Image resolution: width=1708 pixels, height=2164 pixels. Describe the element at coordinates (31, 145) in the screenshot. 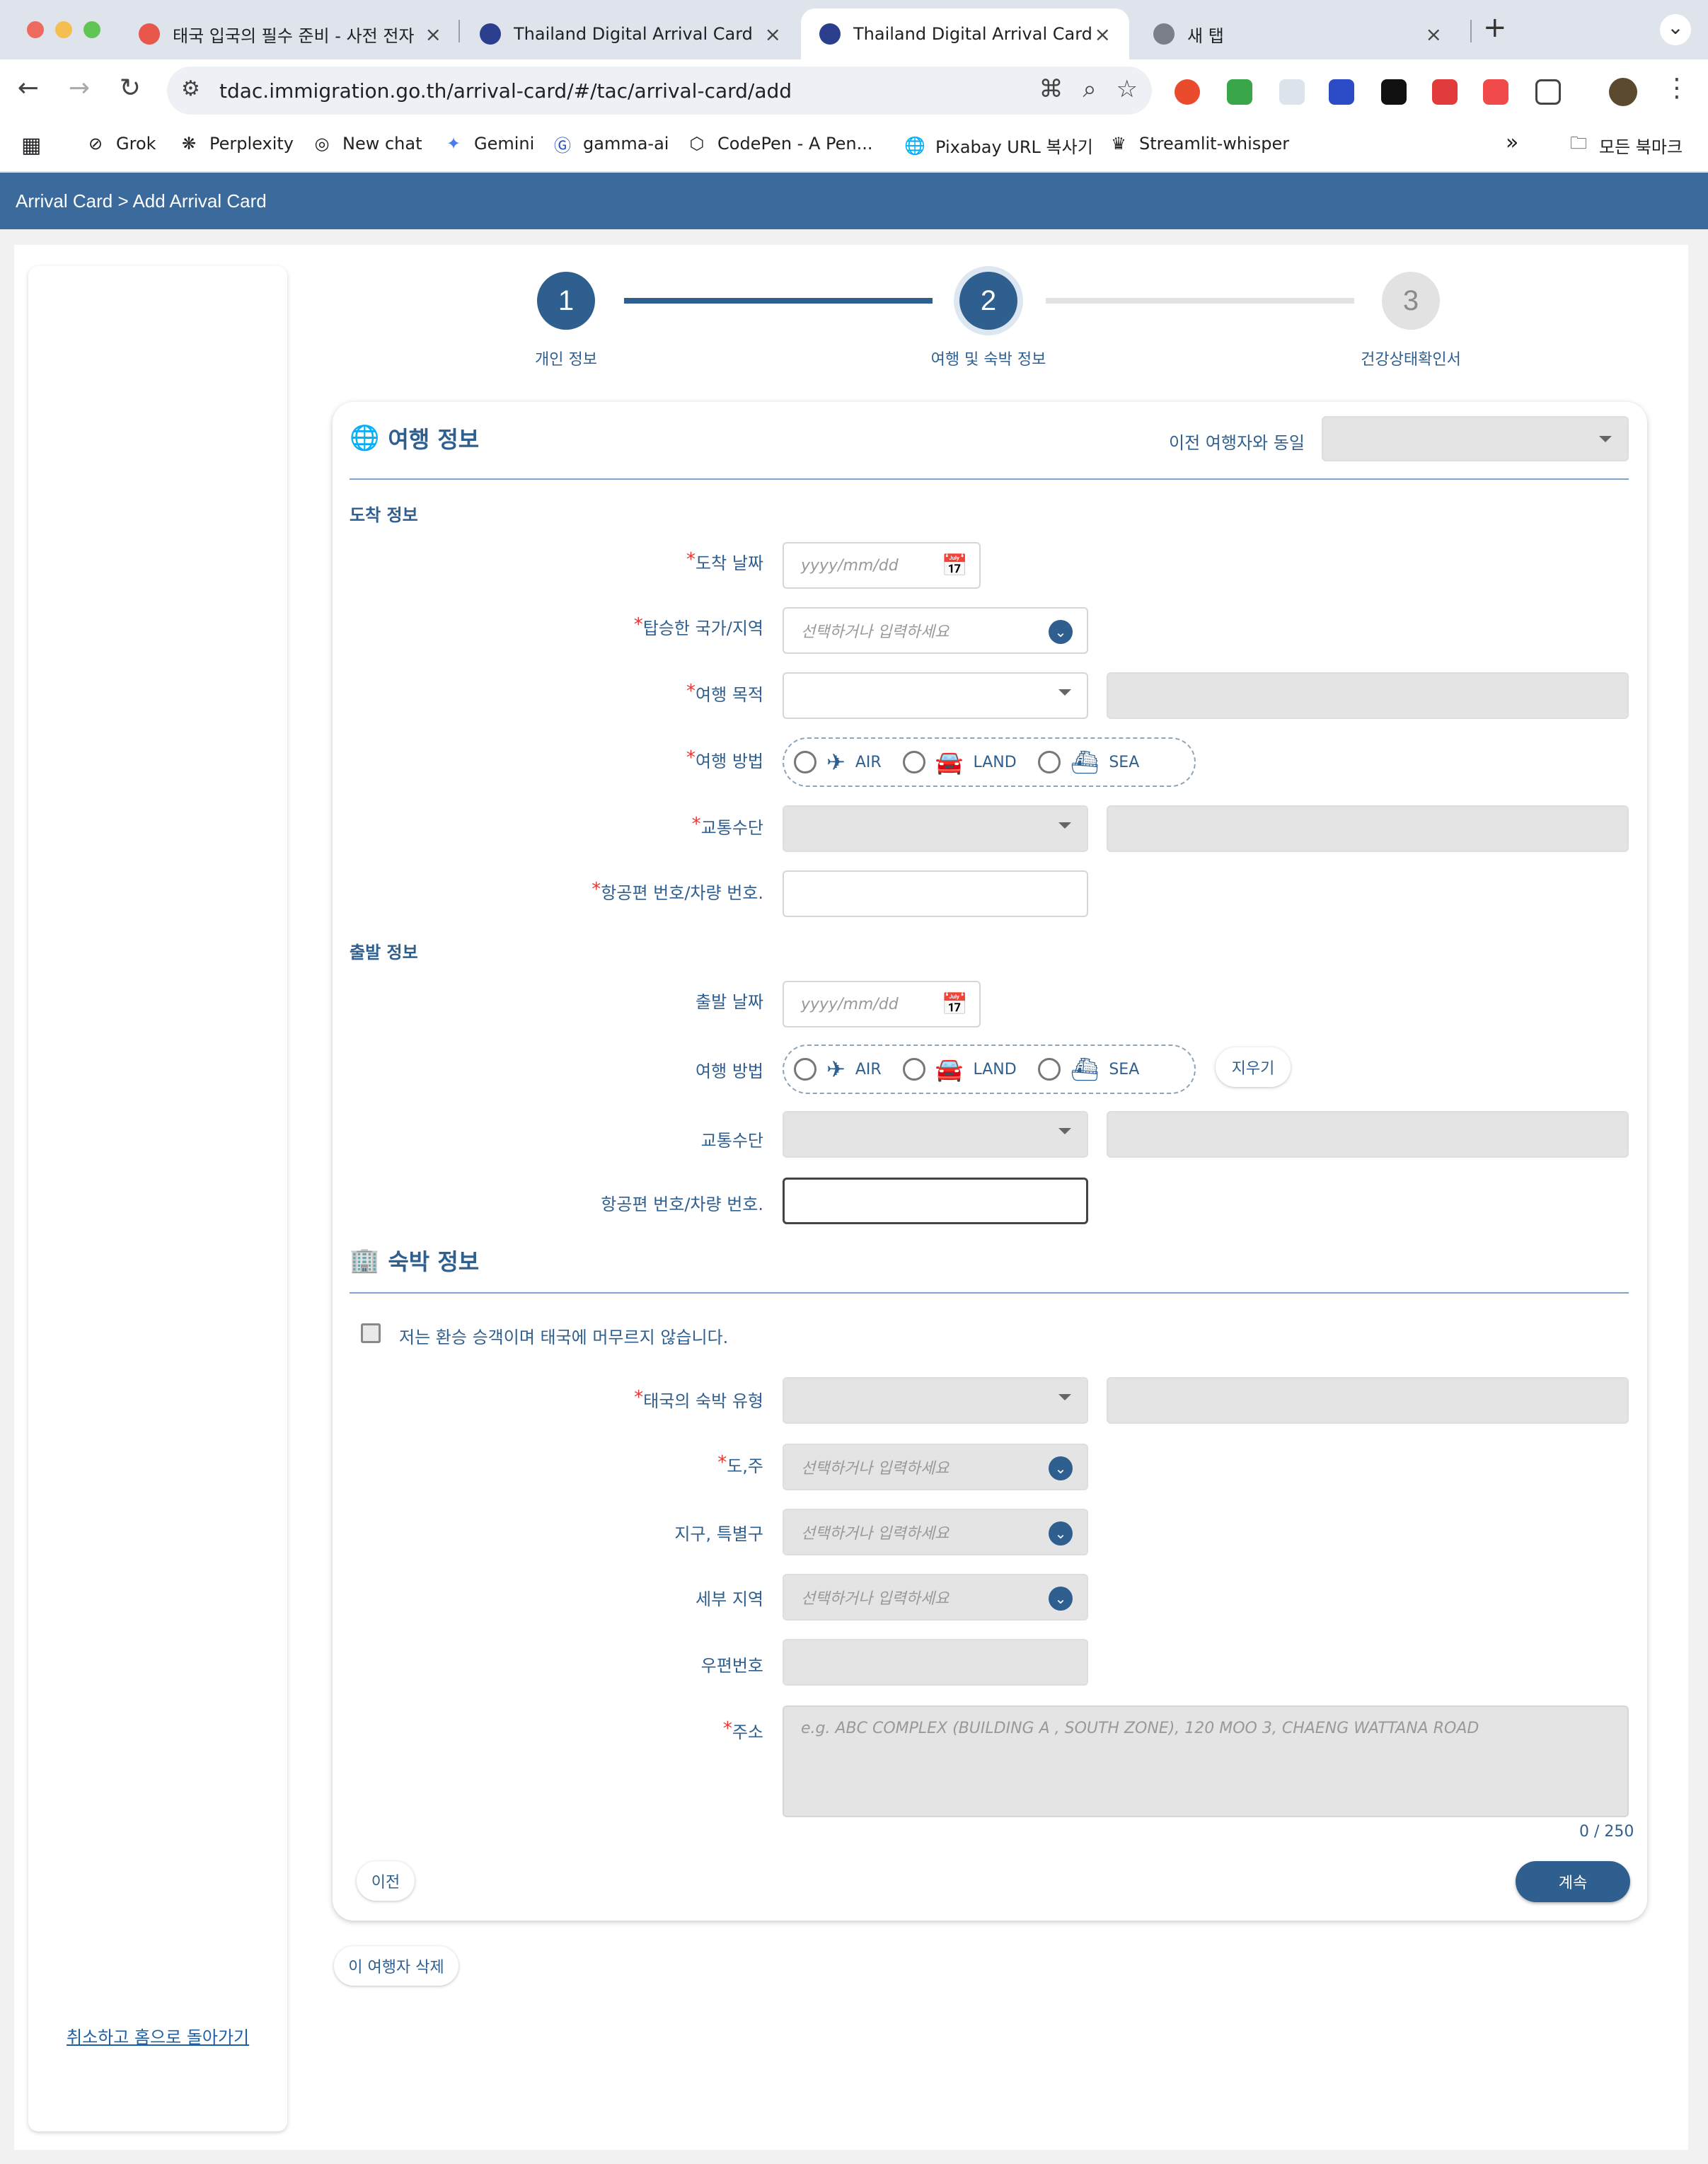

I see `apps-grid-icon: ▦` at that location.